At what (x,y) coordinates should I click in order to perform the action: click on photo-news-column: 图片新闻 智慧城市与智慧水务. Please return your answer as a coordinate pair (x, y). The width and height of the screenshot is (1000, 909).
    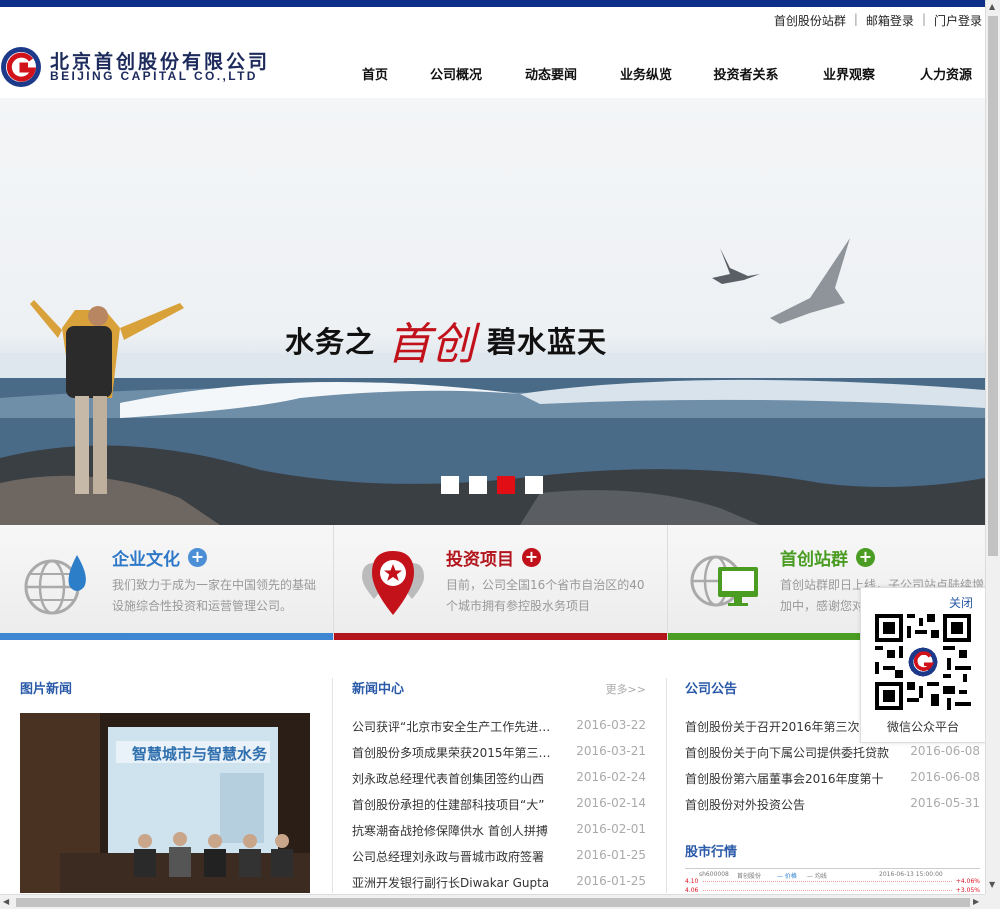
    Looking at the image, I should click on (166, 788).